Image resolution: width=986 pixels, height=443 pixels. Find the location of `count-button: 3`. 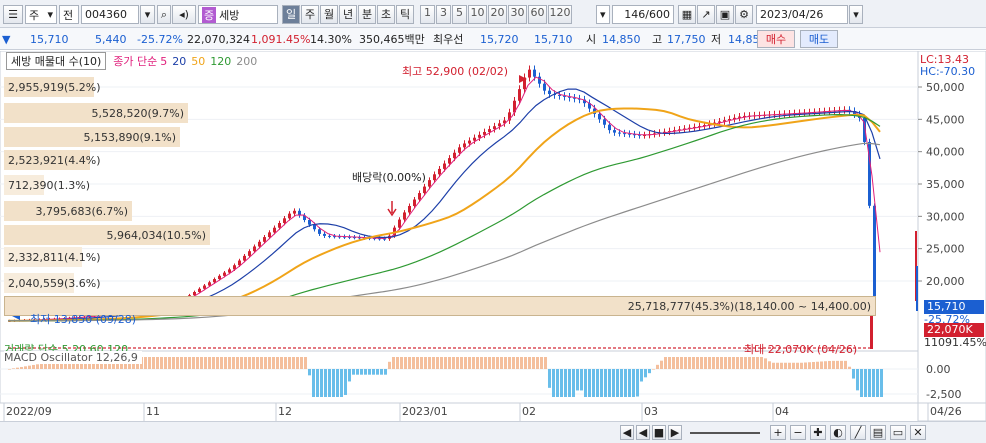

count-button: 3 is located at coordinates (443, 14).